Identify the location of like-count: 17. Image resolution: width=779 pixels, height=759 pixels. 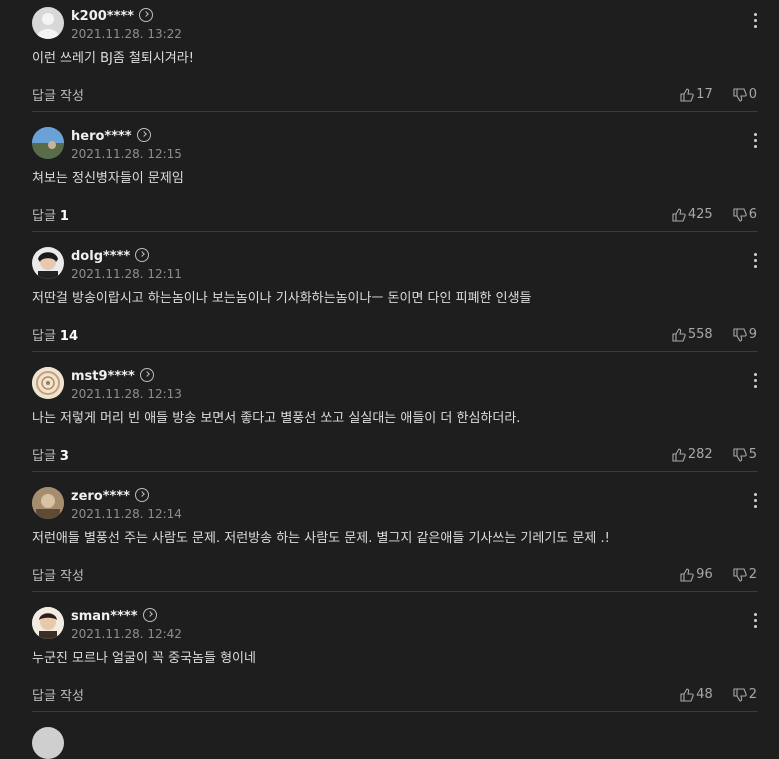
(704, 94).